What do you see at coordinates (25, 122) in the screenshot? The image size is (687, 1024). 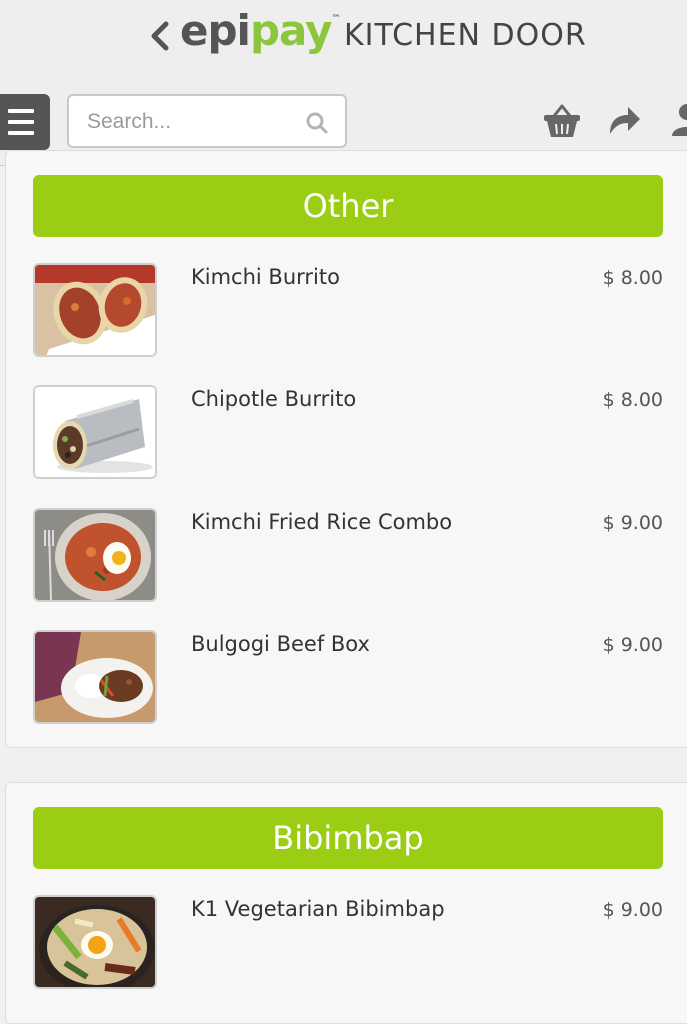 I see `menu-button` at bounding box center [25, 122].